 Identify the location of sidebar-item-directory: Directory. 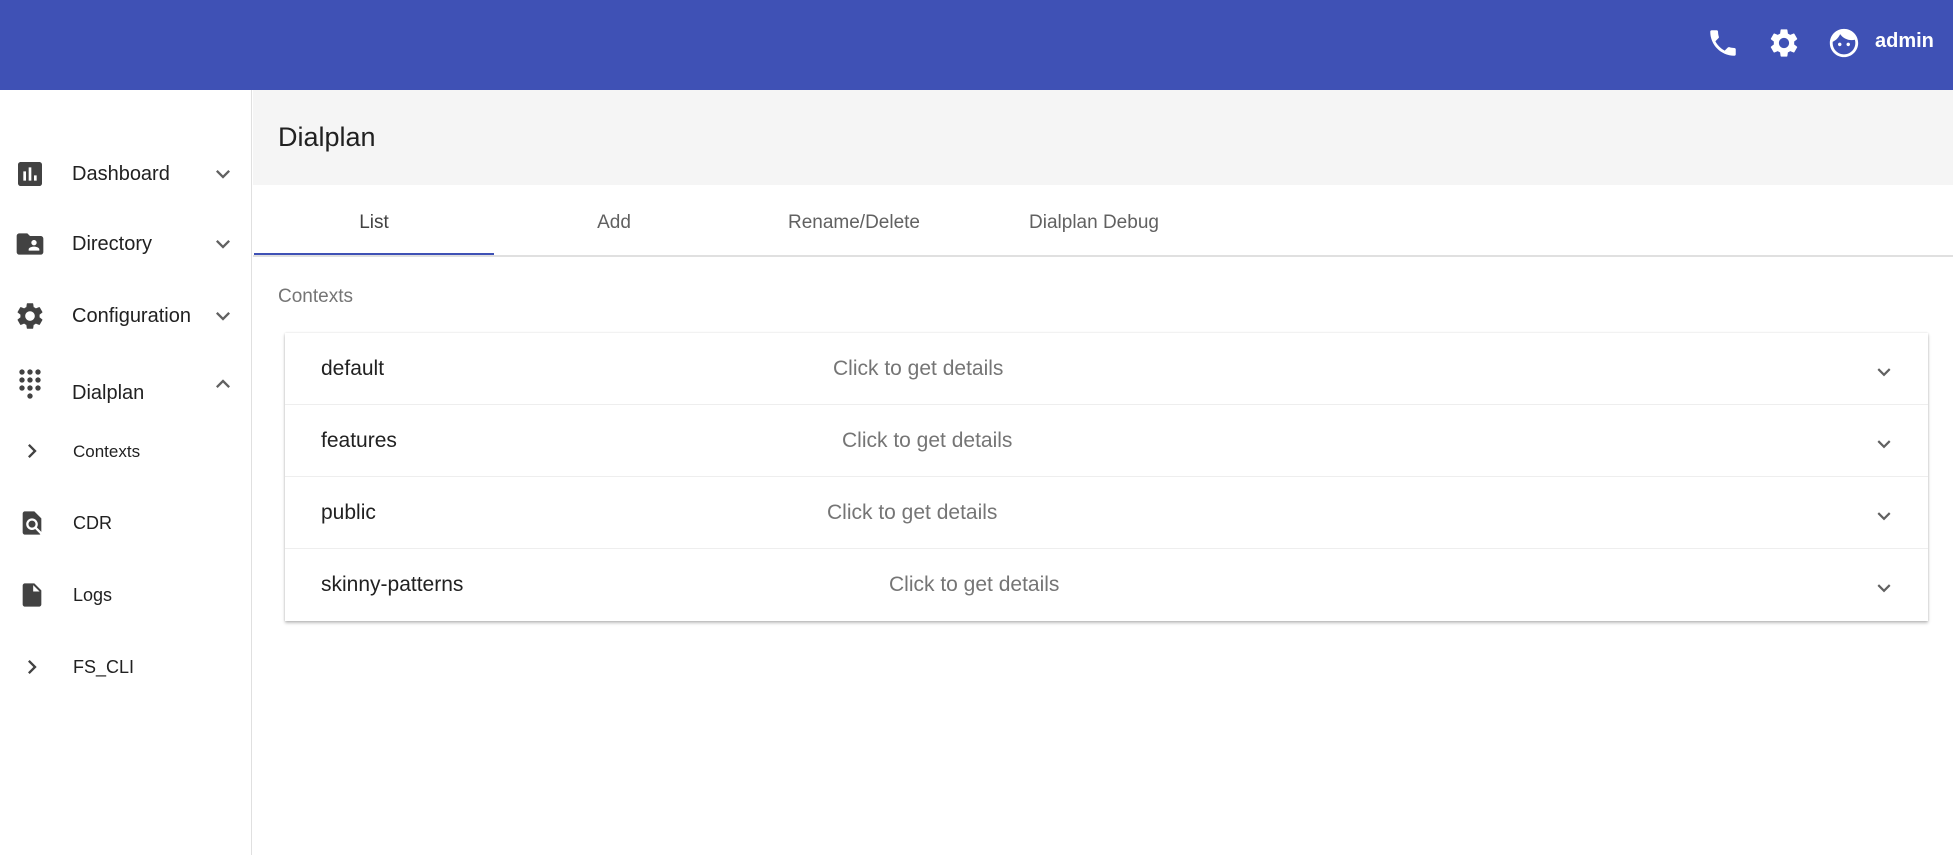
(125, 244).